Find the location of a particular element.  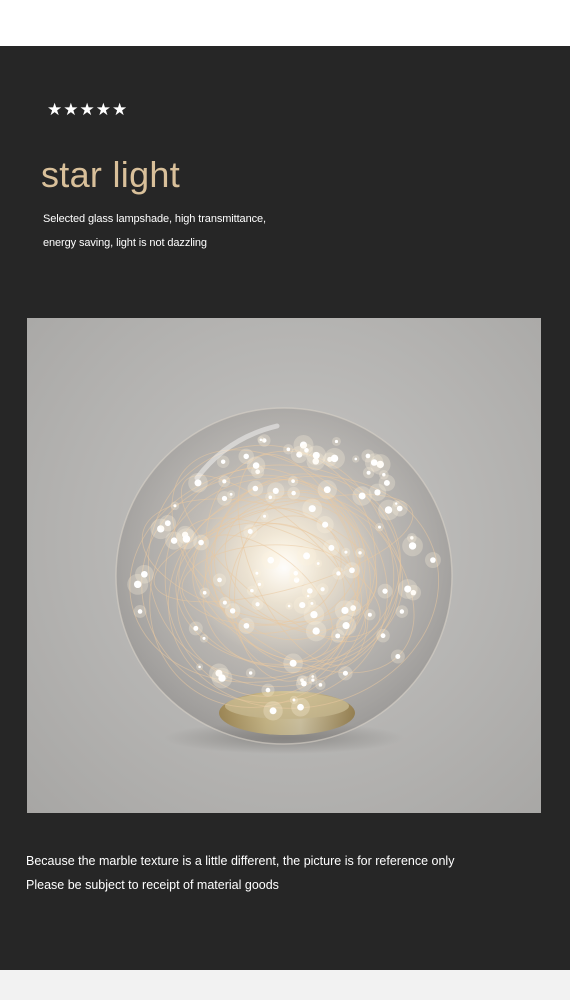

top-spacer is located at coordinates (285, 23).